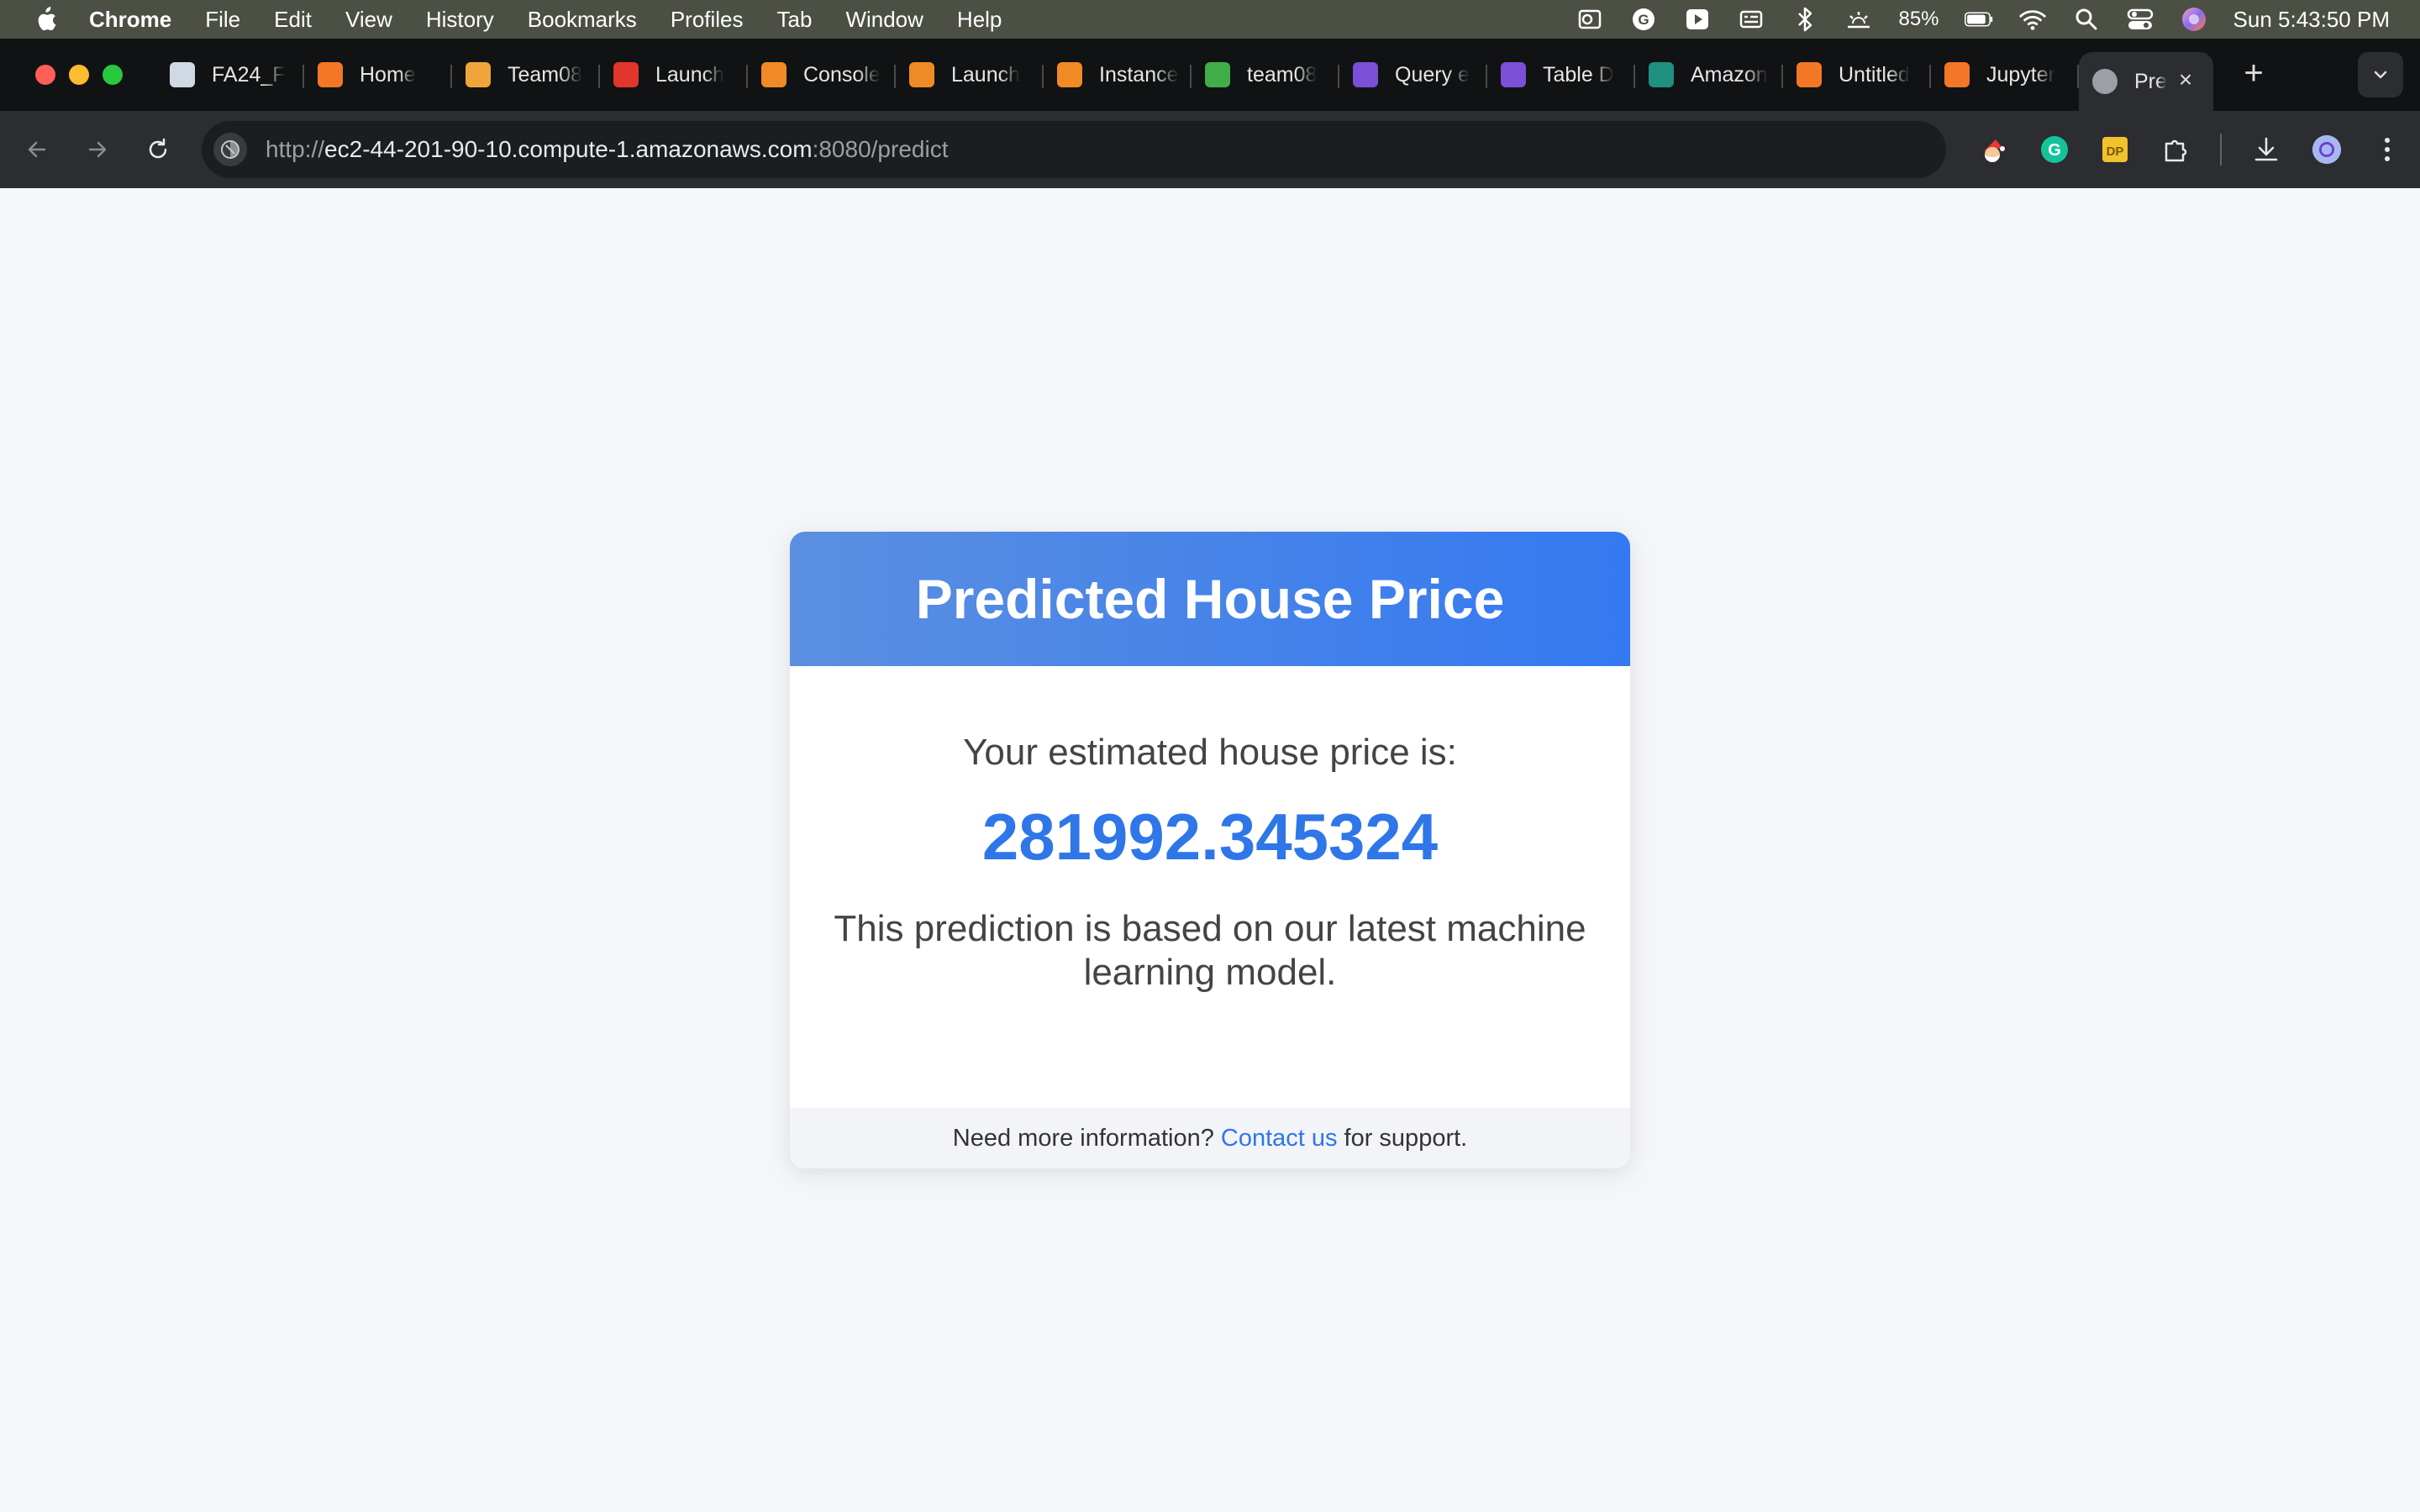 The height and width of the screenshot is (1512, 2420). Describe the element at coordinates (1994, 149) in the screenshot. I see `santa-extension-icon` at that location.